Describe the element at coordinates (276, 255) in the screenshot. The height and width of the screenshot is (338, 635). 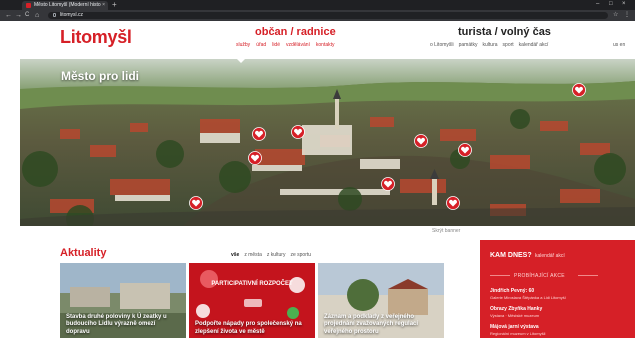
I see `filter-culture: z kultury` at that location.